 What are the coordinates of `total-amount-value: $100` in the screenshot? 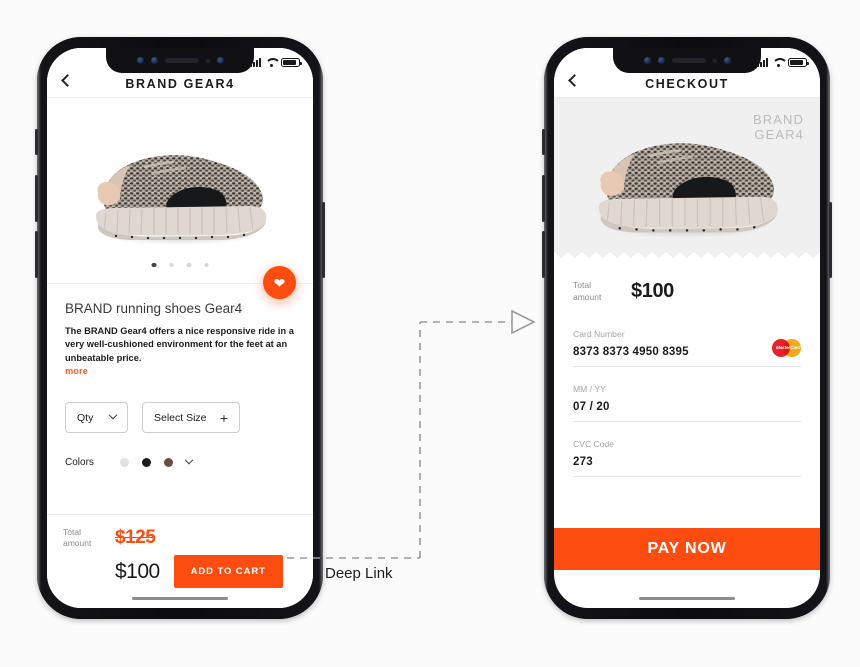 It's located at (652, 291).